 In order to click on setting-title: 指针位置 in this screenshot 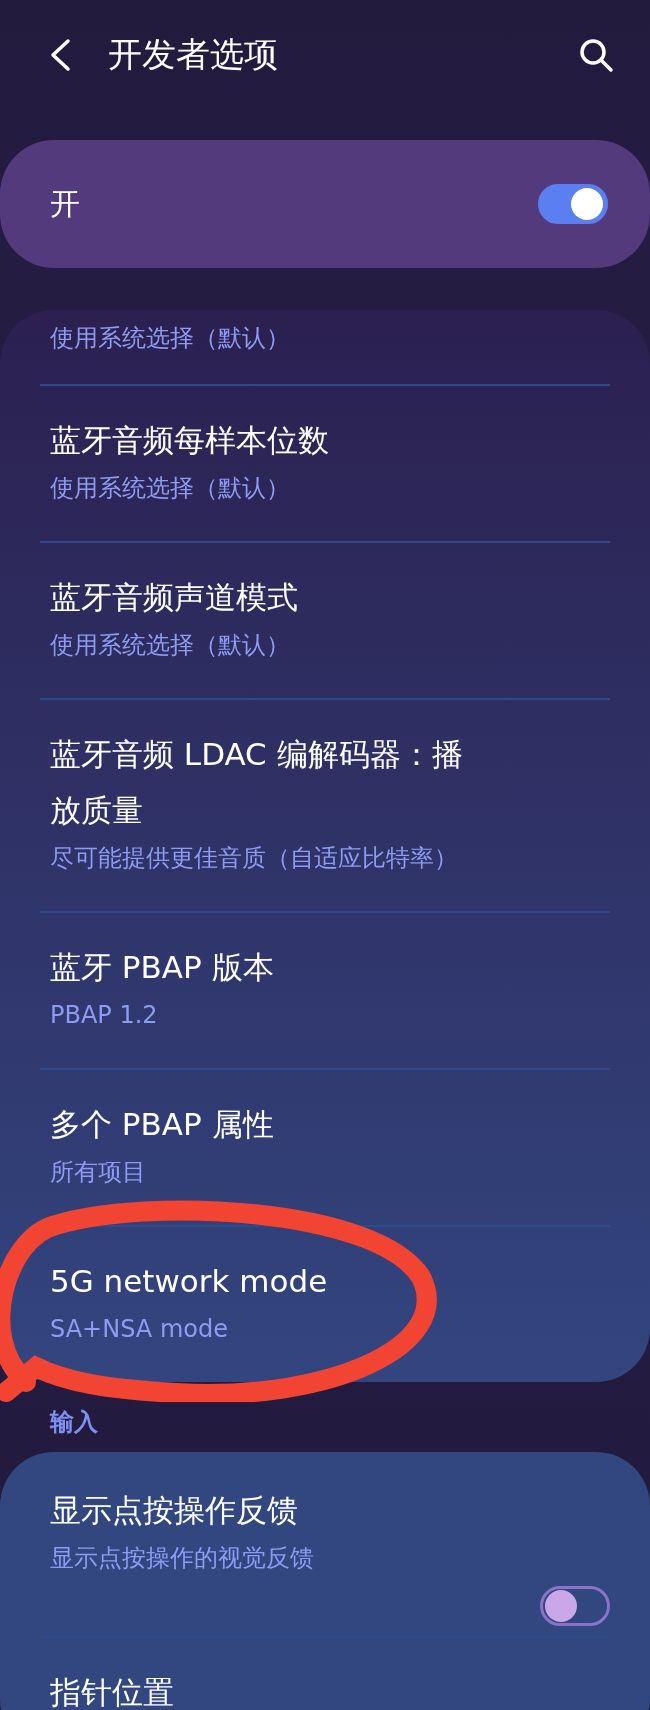, I will do `click(112, 1691)`.